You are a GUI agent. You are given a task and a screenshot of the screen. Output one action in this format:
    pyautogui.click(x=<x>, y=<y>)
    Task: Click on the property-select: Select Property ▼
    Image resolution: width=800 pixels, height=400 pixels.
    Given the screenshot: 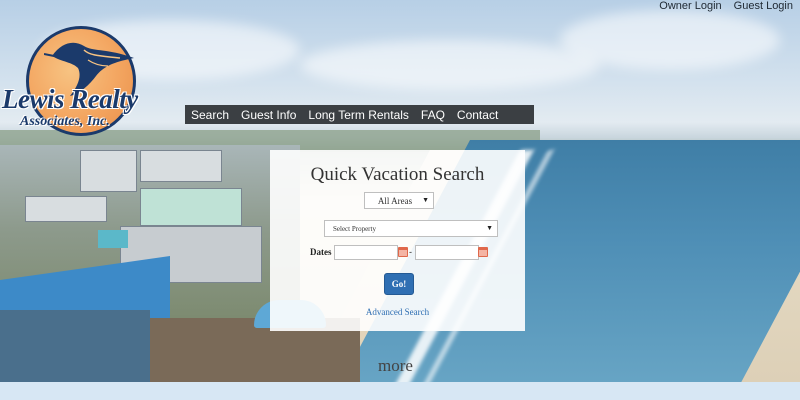 What is the action you would take?
    pyautogui.click(x=411, y=228)
    